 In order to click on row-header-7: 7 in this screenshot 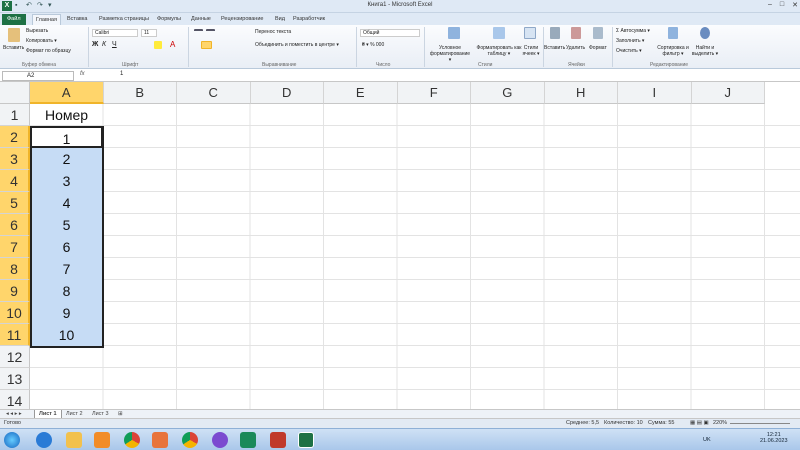, I will do `click(15, 247)`.